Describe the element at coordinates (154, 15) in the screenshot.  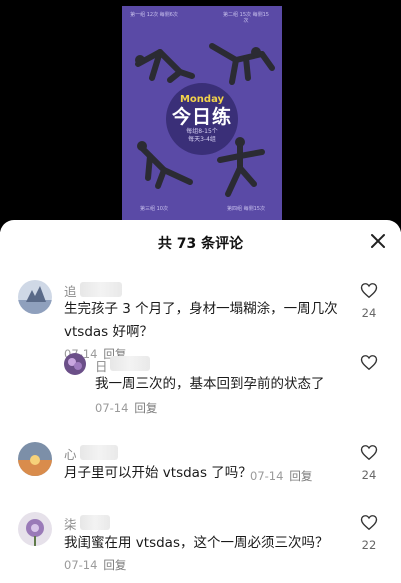
I see `poster-caption: 第一组 12次 每侧6次` at that location.